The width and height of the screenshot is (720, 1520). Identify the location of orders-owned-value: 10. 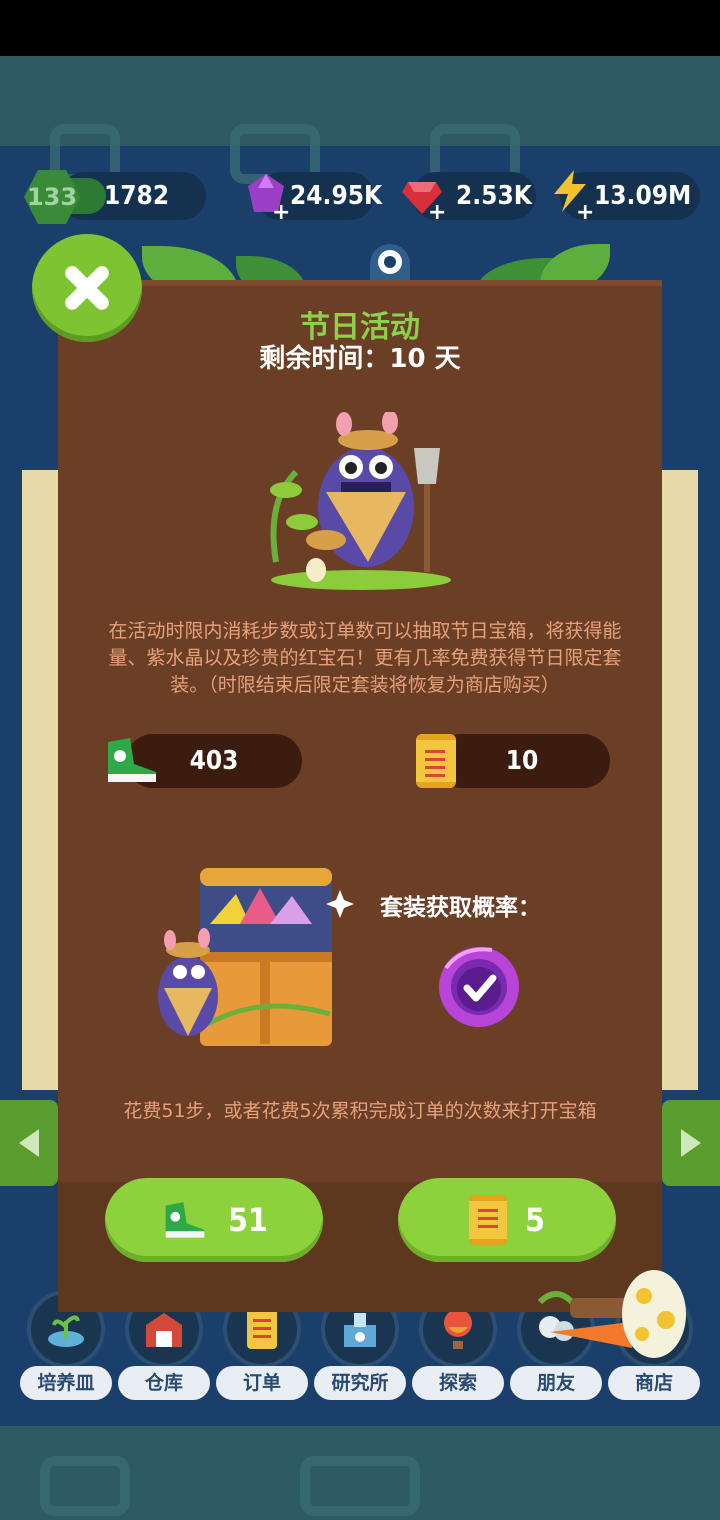
(522, 761).